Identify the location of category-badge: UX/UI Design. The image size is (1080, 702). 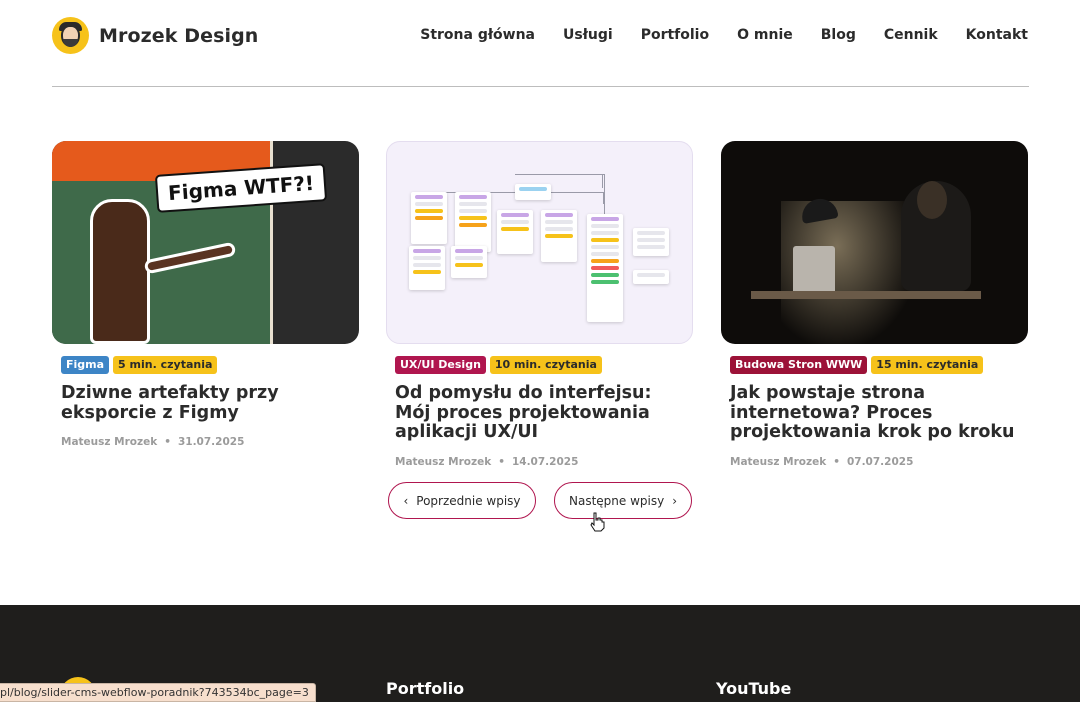
(440, 365).